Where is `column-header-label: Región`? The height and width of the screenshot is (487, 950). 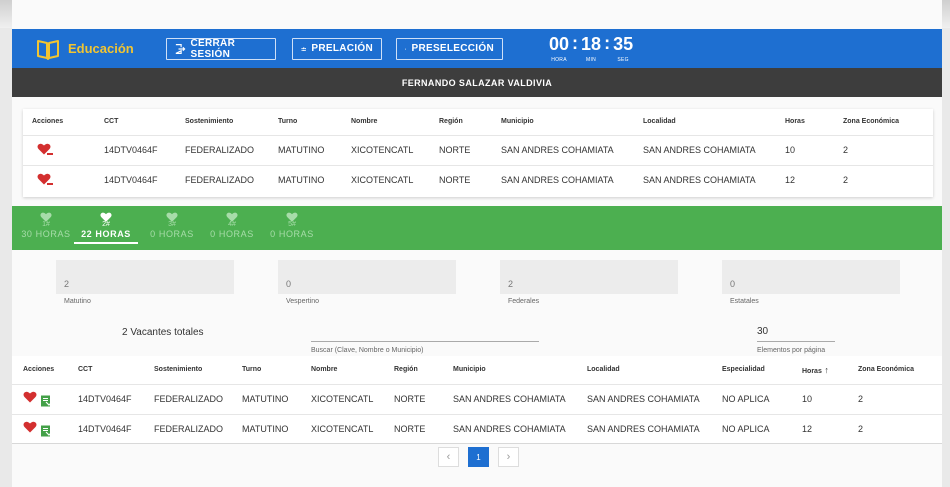
column-header-label: Región is located at coordinates (406, 370).